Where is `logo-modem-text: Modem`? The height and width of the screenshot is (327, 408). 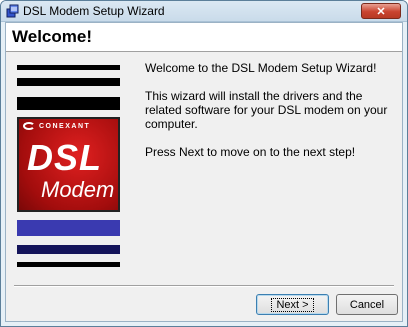
logo-modem-text: Modem is located at coordinates (78, 189).